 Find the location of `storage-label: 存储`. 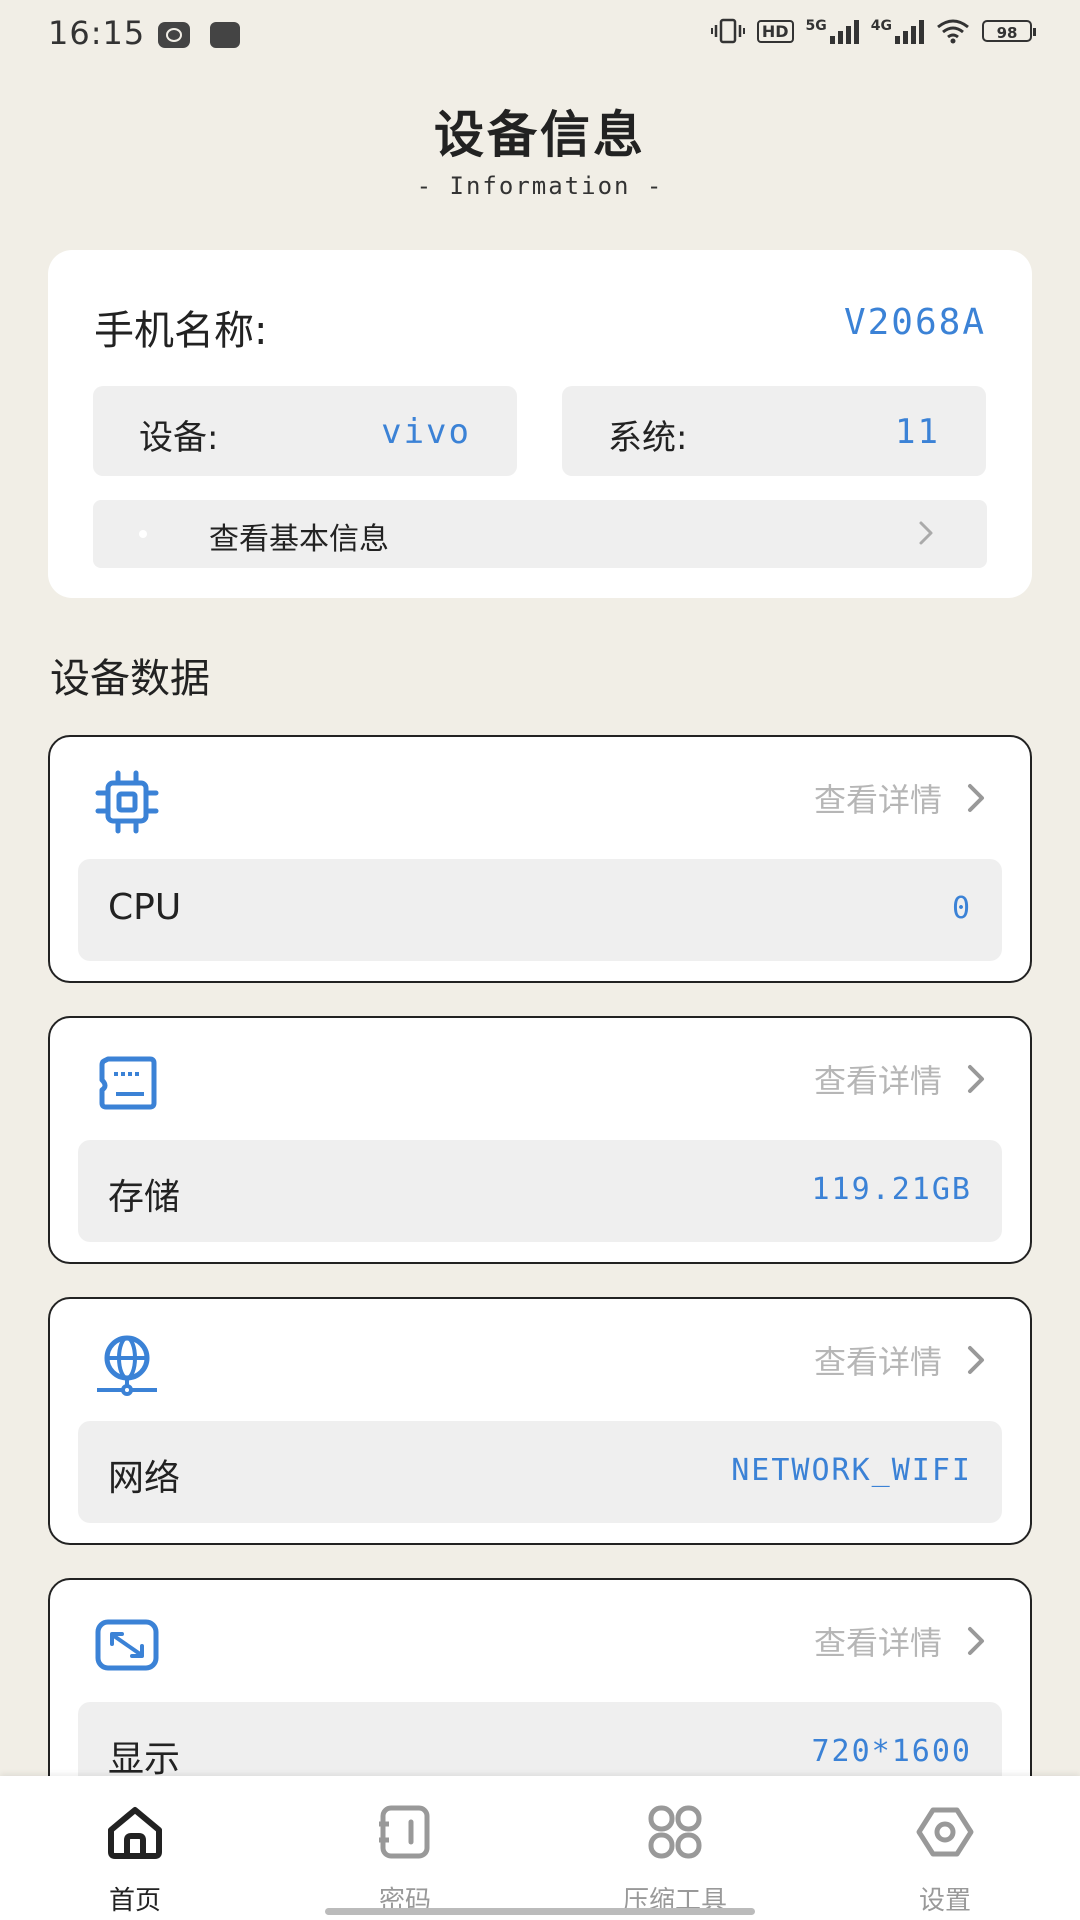

storage-label: 存储 is located at coordinates (144, 1197).